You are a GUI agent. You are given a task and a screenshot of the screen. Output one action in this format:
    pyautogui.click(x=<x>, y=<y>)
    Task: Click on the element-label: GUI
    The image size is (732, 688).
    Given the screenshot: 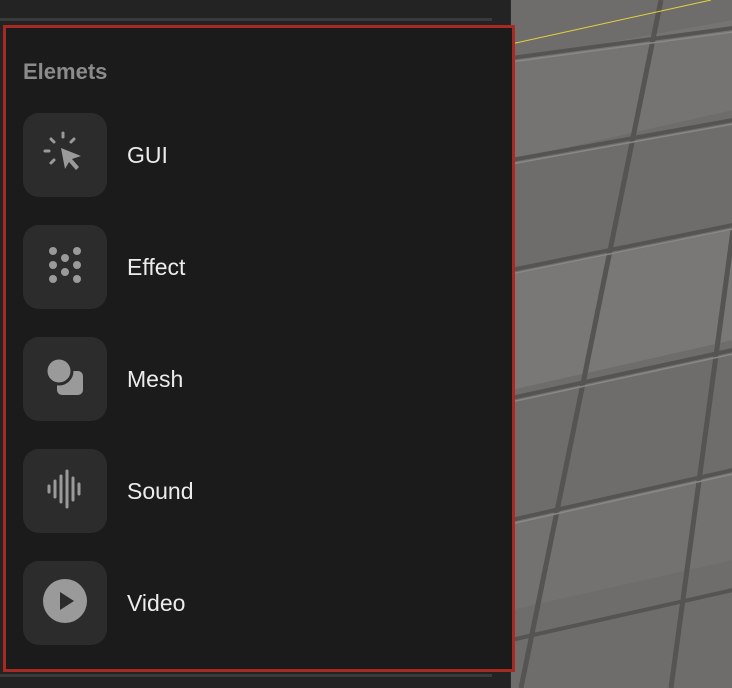 What is the action you would take?
    pyautogui.click(x=147, y=154)
    